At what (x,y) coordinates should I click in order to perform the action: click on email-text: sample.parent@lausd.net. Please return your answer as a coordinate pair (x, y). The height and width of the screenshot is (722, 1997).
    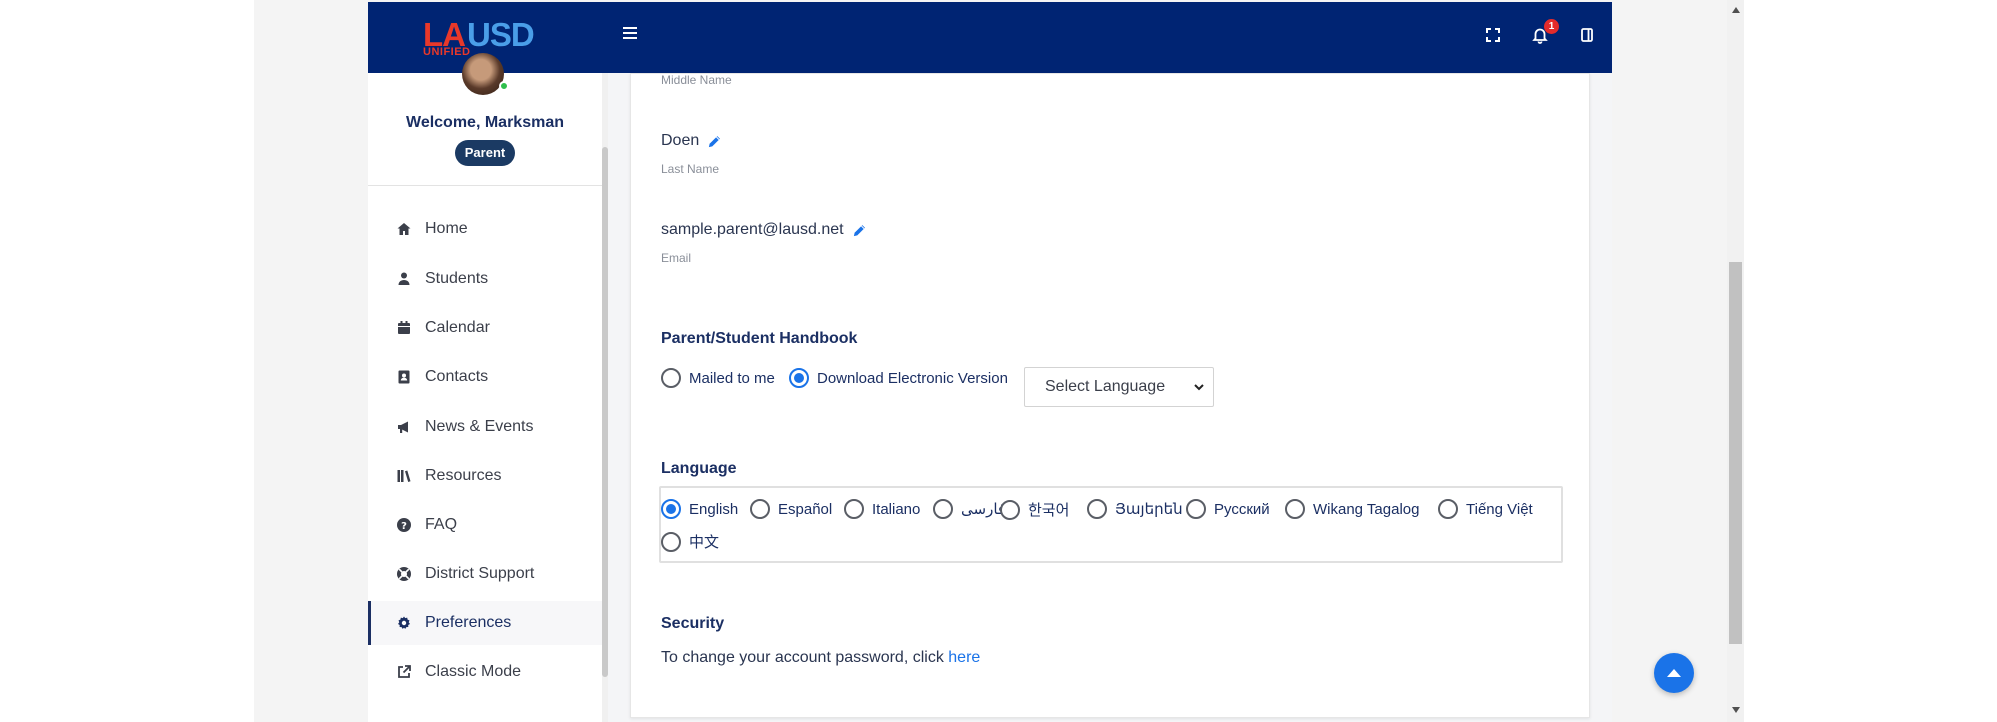
    Looking at the image, I should click on (752, 229).